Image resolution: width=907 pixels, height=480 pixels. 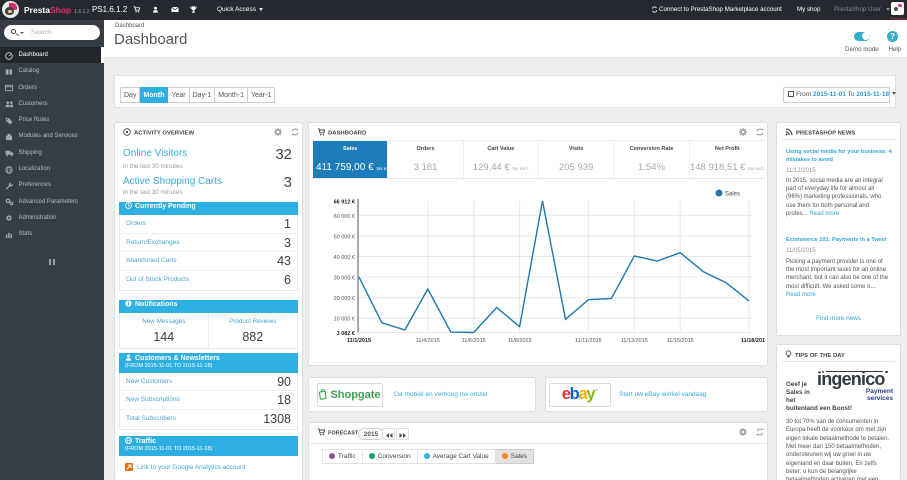 I want to click on svg-text: 66 912 €, so click(x=344, y=203).